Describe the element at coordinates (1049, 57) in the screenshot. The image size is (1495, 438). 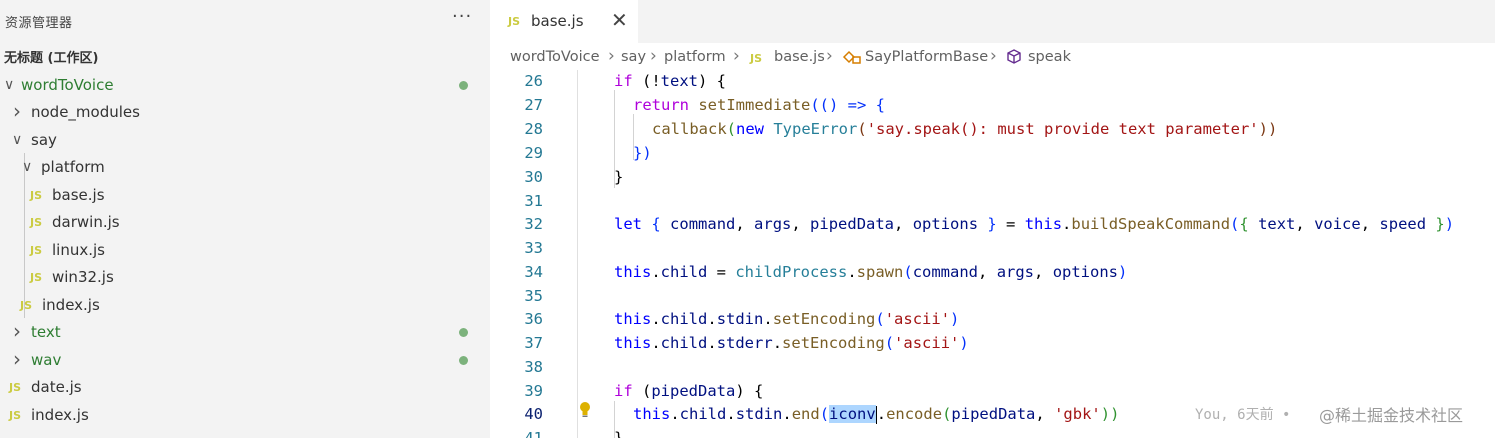
I see `breadcrumb-item-speak: speak` at that location.